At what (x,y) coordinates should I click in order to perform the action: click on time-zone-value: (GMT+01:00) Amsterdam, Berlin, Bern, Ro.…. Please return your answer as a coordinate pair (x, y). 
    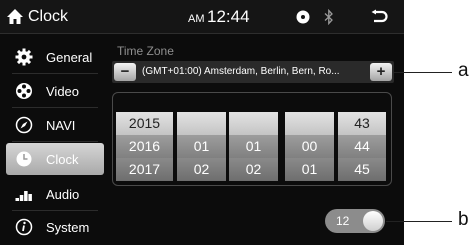
    Looking at the image, I should click on (241, 71).